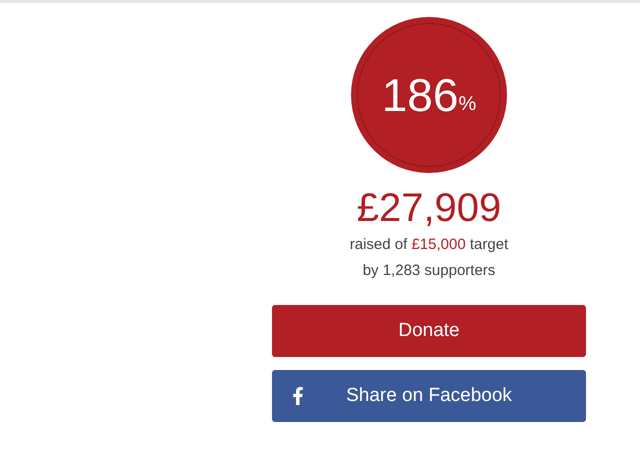 This screenshot has width=640, height=453. What do you see at coordinates (429, 208) in the screenshot?
I see `raised-amount: £27,909` at bounding box center [429, 208].